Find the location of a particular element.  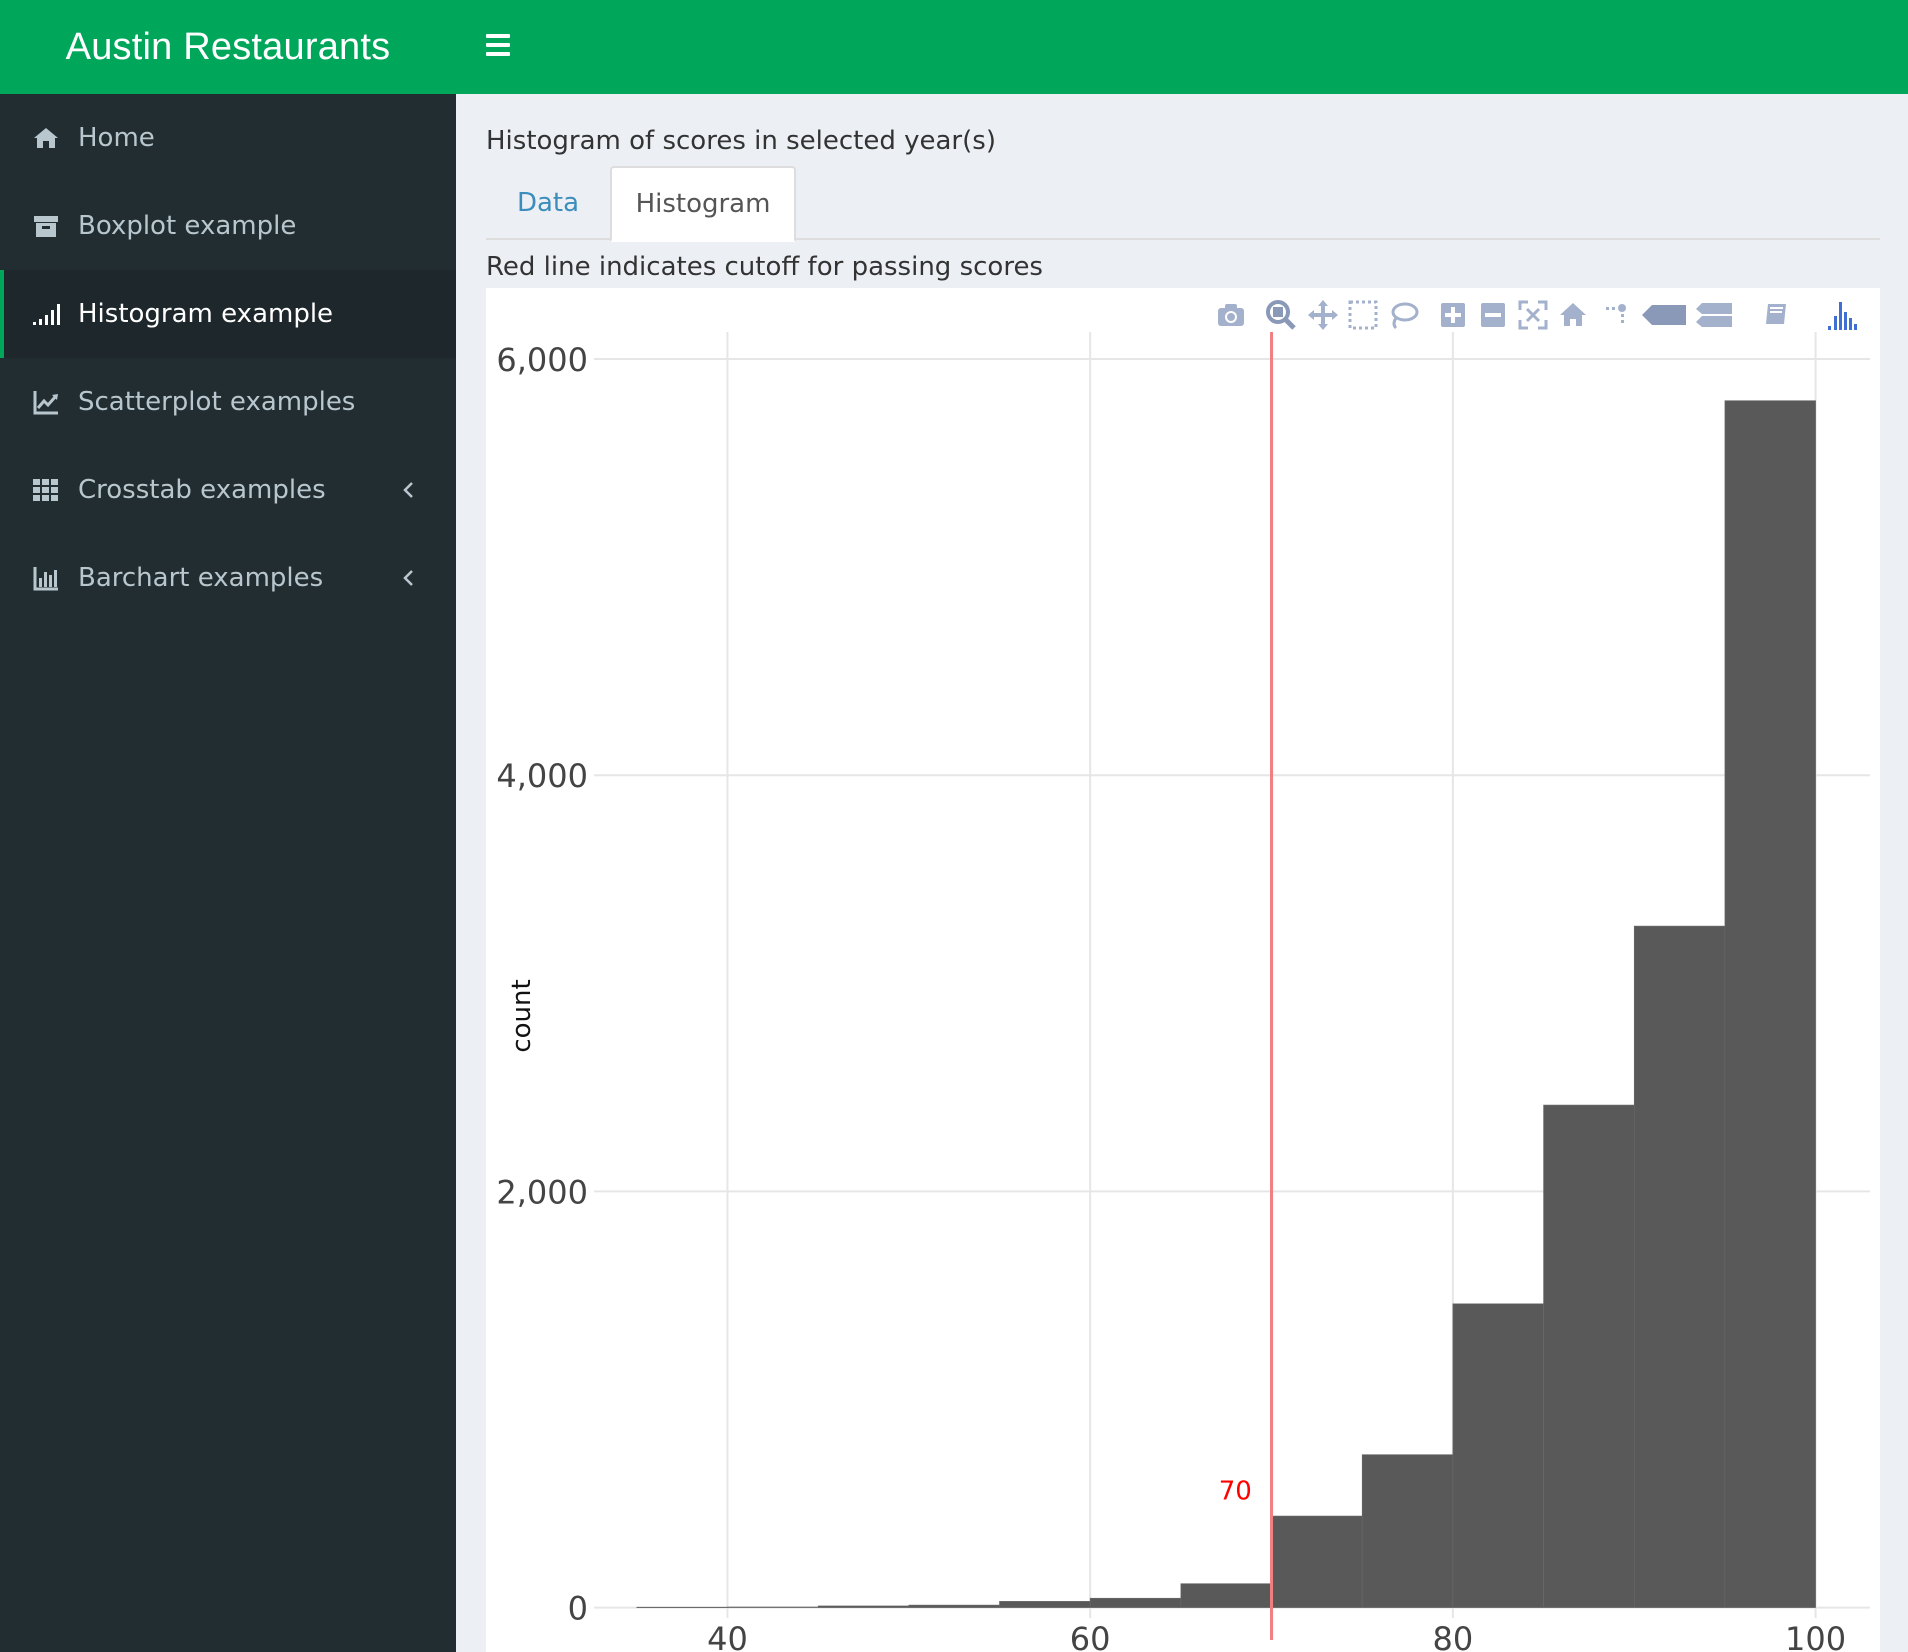

tab-data: Data is located at coordinates (548, 203).